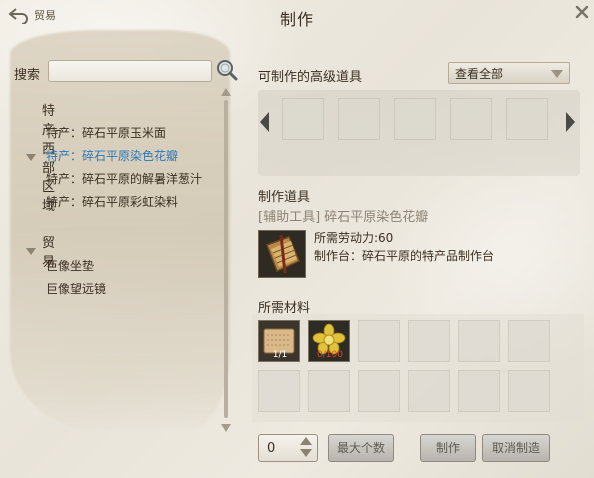 The width and height of the screenshot is (594, 478). Describe the element at coordinates (124, 178) in the screenshot. I see `tree-item-onion-juice: 特产：碎石平原的解暑洋葱汁` at that location.